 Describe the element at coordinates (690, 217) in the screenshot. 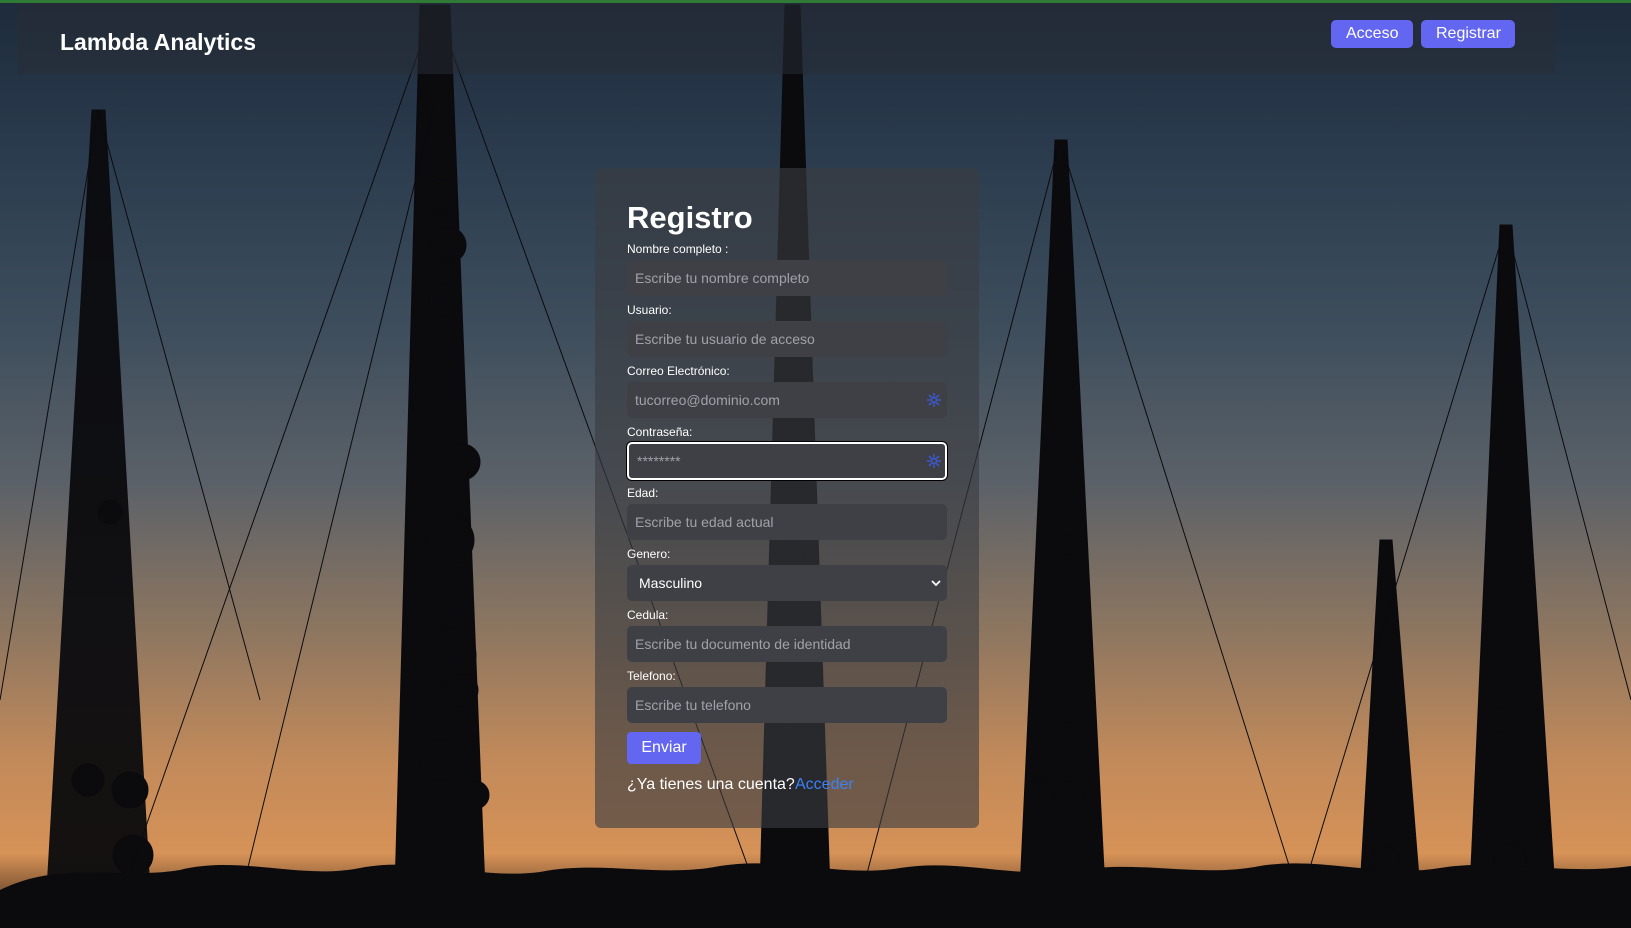

I see `form-title: Registro` at that location.